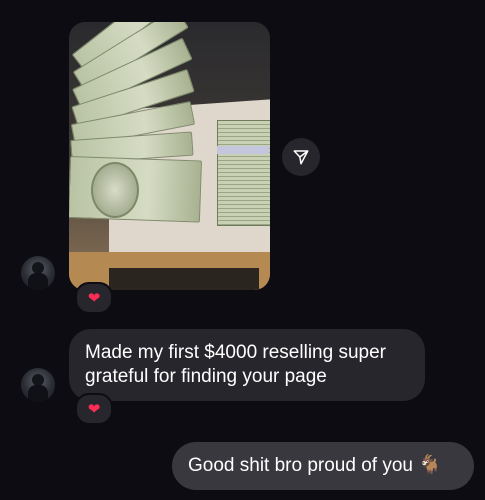 Image resolution: width=485 pixels, height=500 pixels. I want to click on outgoing-message-bubble: Good shit bro proud of you 🐐, so click(323, 466).